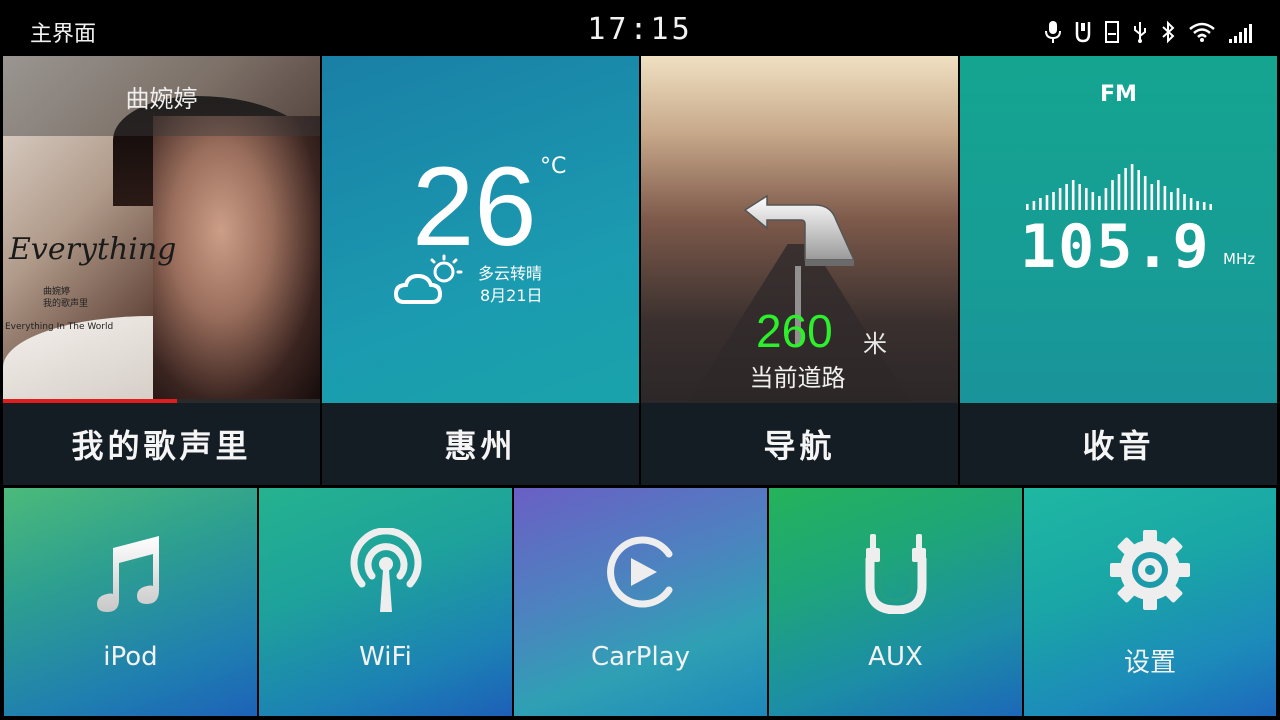 This screenshot has height=720, width=1280. What do you see at coordinates (428, 279) in the screenshot?
I see `cloud-sun-icon` at bounding box center [428, 279].